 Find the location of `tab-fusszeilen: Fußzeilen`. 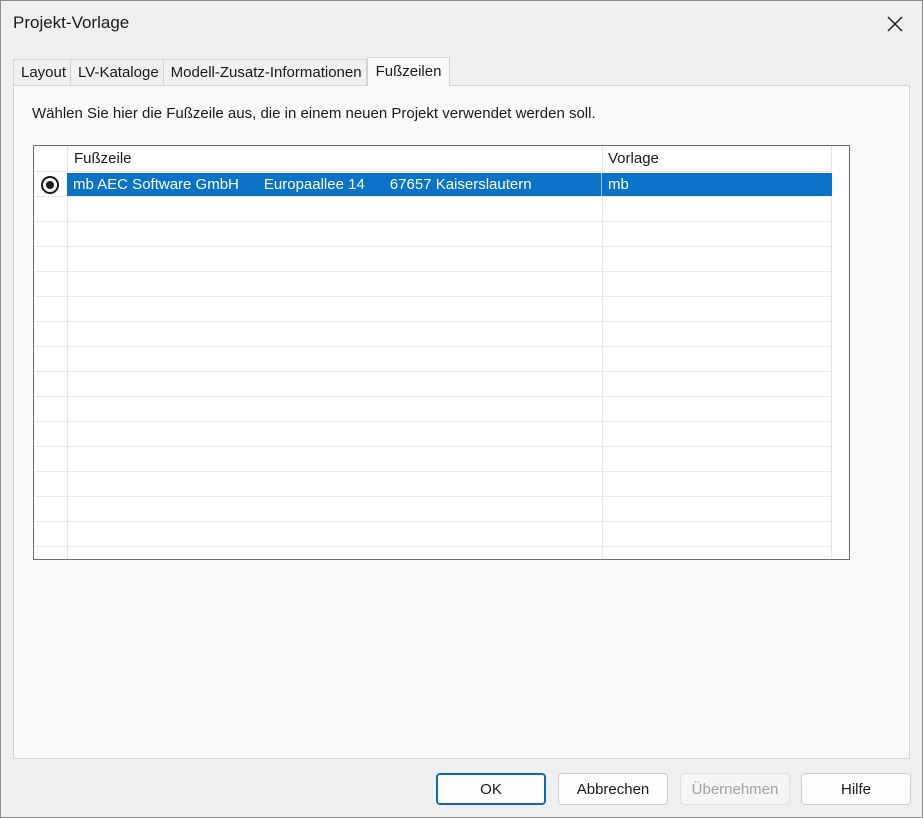

tab-fusszeilen: Fußzeilen is located at coordinates (408, 71).